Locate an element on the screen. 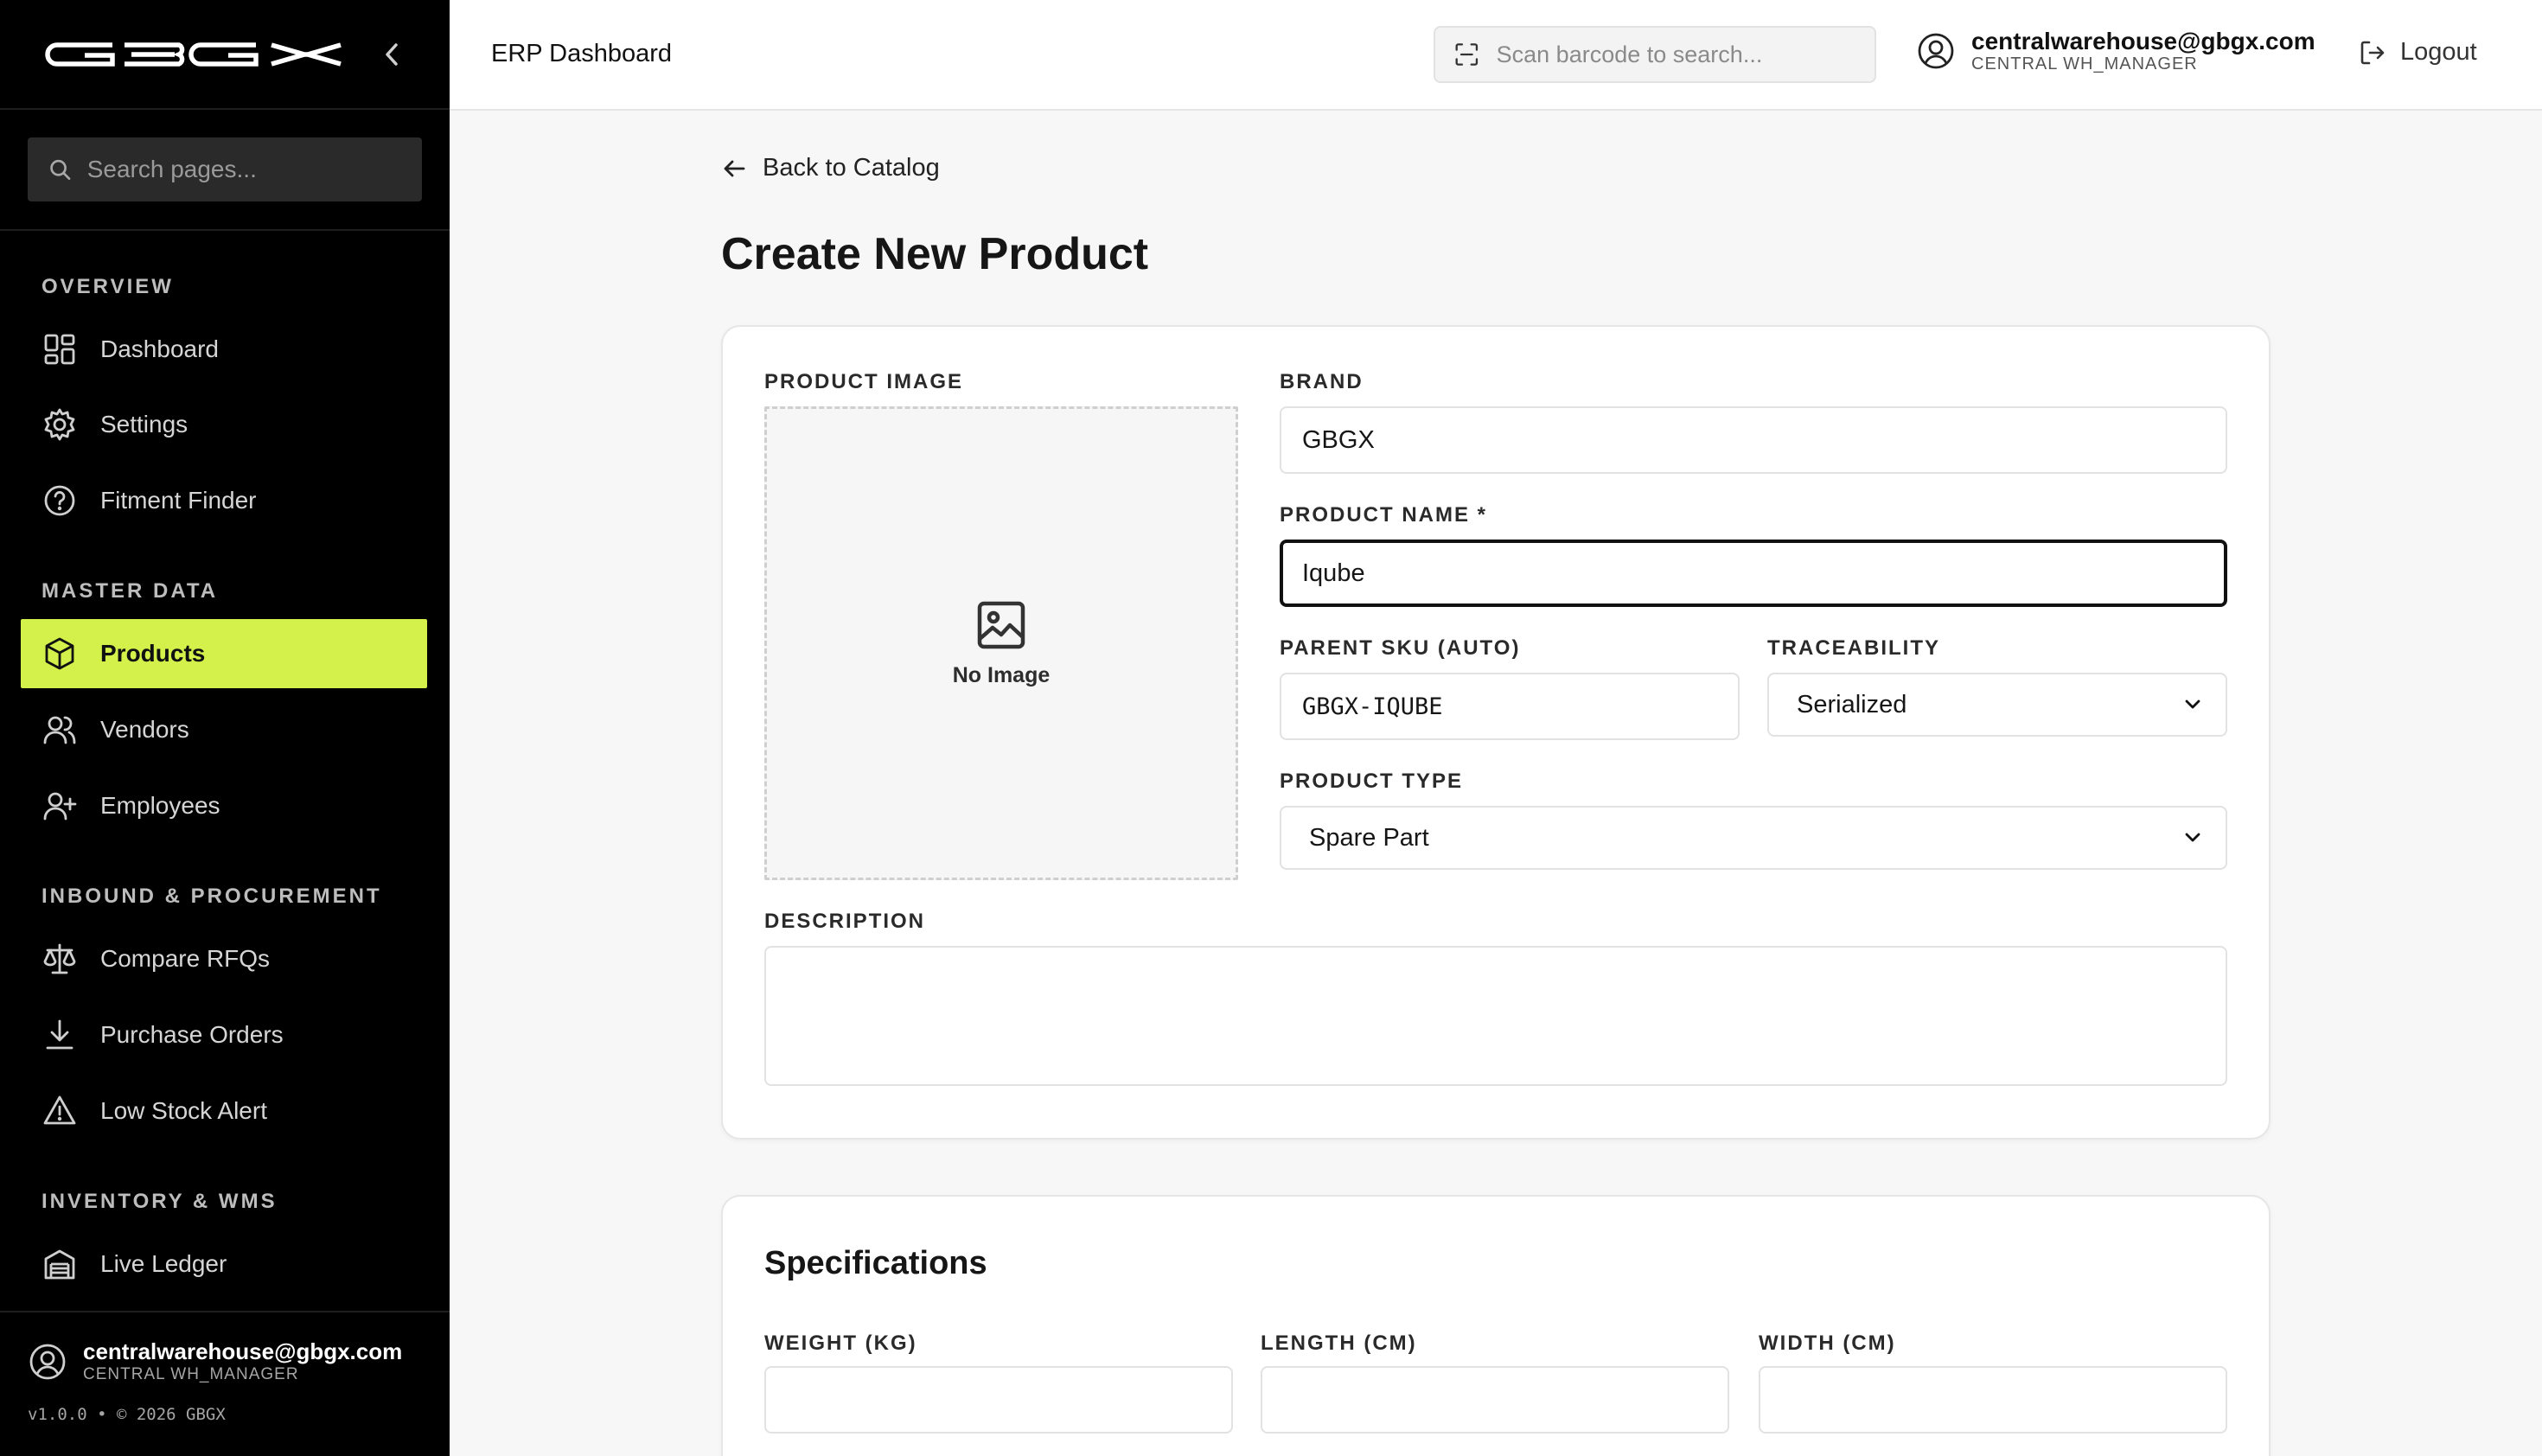 Image resolution: width=2542 pixels, height=1456 pixels. description-input is located at coordinates (1496, 1017).